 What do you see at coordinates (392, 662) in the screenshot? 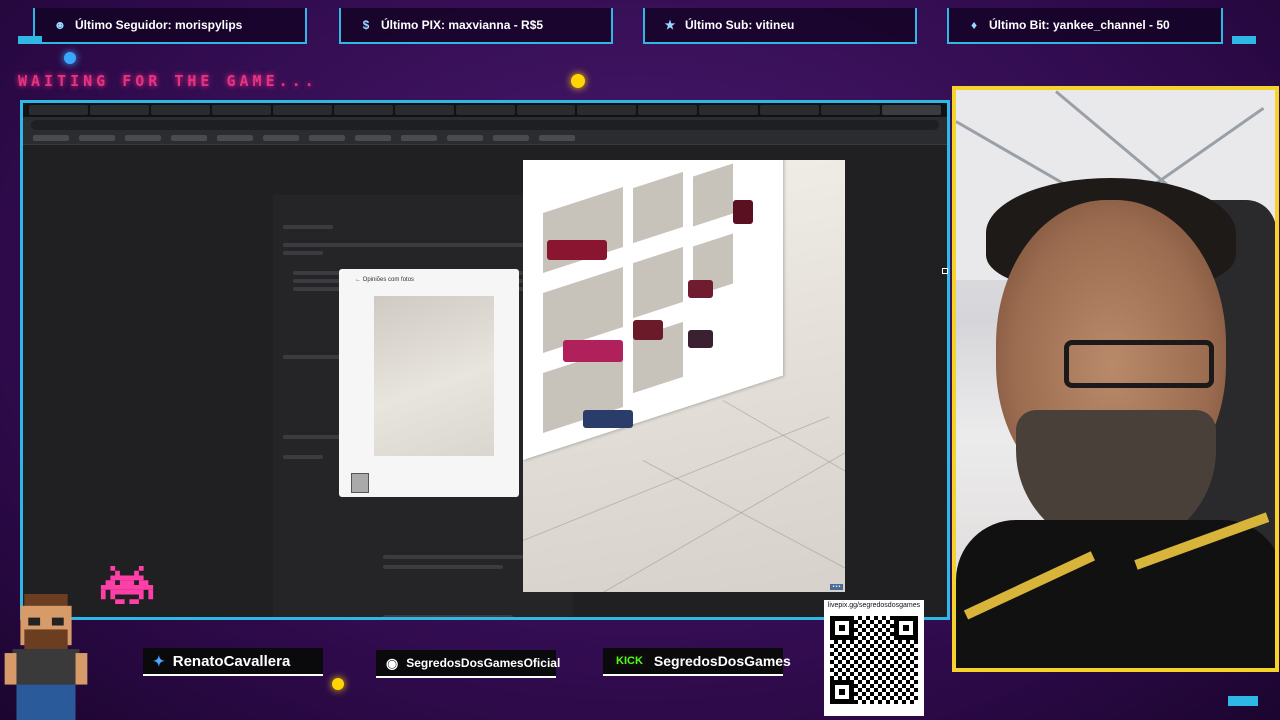
I see `instagram-icon: ◉` at bounding box center [392, 662].